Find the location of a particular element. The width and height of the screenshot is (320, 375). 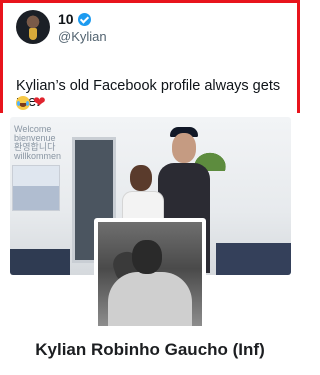

display-name: 10 is located at coordinates (66, 19).